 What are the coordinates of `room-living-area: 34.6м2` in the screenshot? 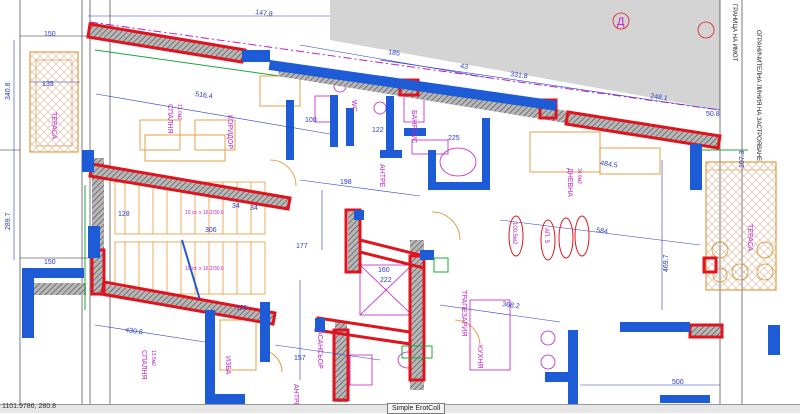 It's located at (579, 176).